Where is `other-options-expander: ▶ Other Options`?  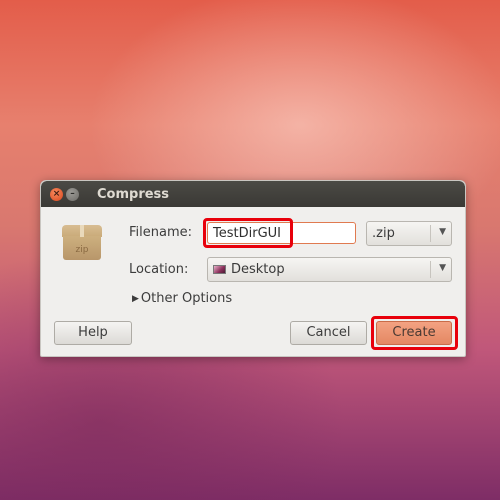 other-options-expander: ▶ Other Options is located at coordinates (182, 298).